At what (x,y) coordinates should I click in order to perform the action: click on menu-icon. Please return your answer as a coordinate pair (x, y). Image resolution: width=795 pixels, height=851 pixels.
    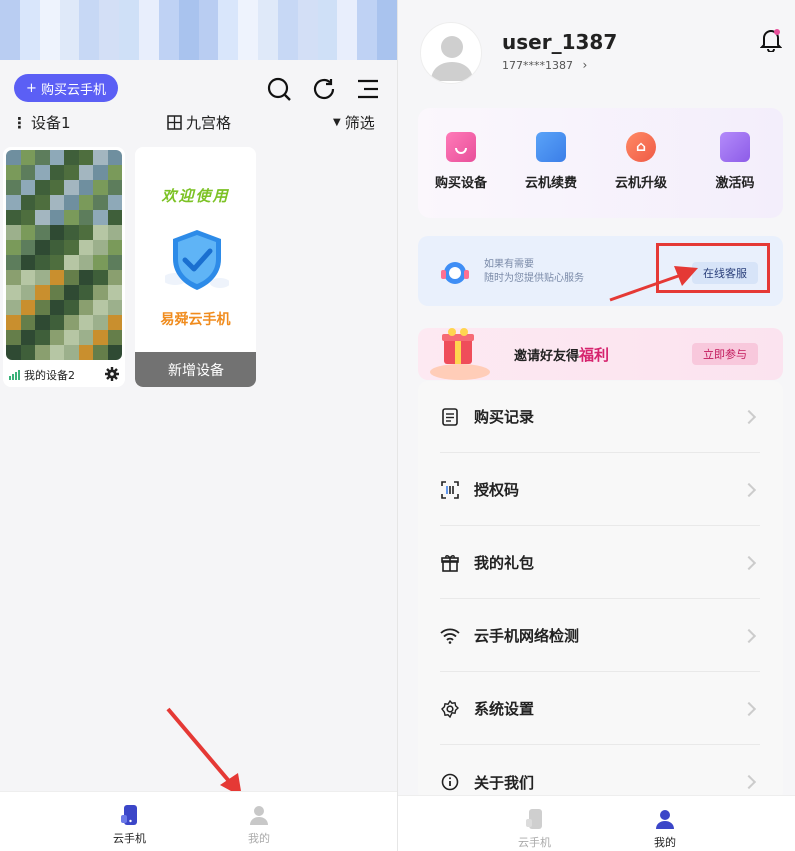
    Looking at the image, I should click on (368, 89).